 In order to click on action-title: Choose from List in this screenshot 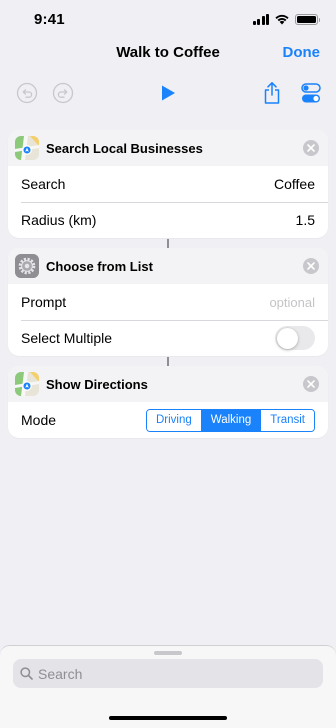, I will do `click(99, 266)`.